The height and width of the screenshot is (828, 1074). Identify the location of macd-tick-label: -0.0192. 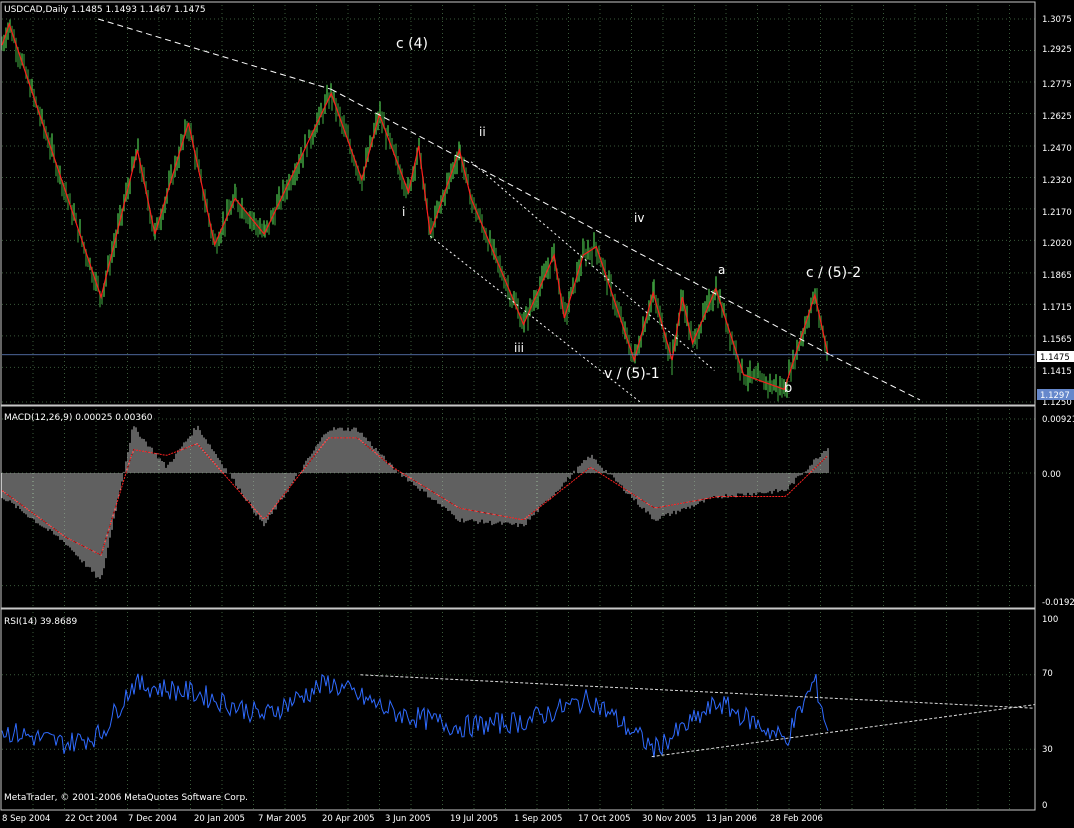
(1058, 603).